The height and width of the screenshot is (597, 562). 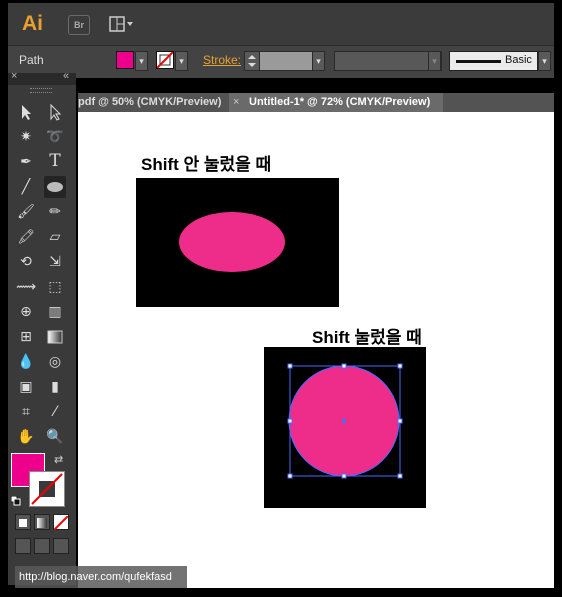 I want to click on stroke-label: Stroke:, so click(x=222, y=60).